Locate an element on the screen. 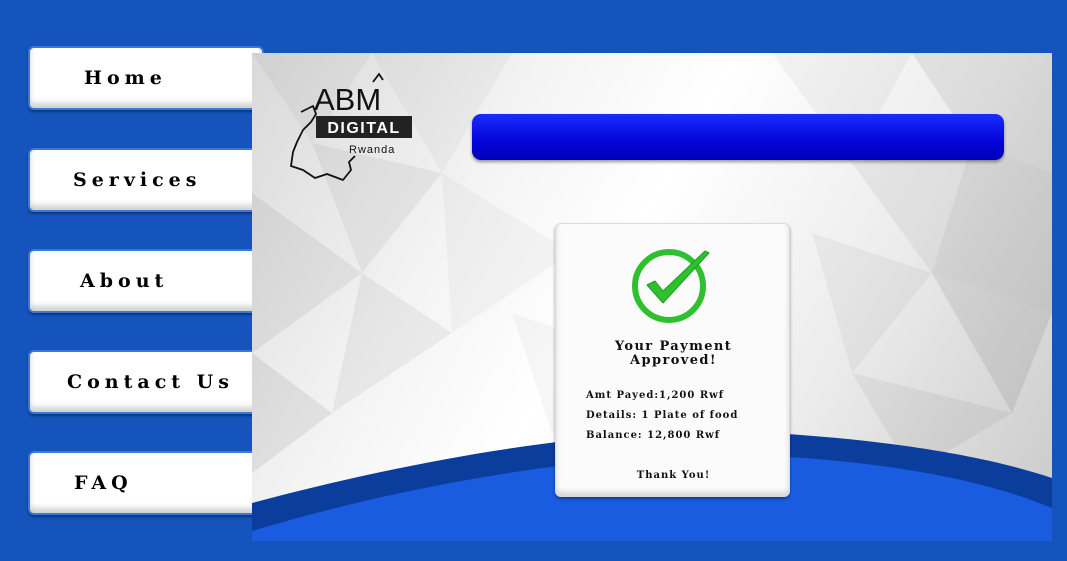 The width and height of the screenshot is (1067, 561). payment-amount: Amt Payed:1,200 Rwf is located at coordinates (655, 395).